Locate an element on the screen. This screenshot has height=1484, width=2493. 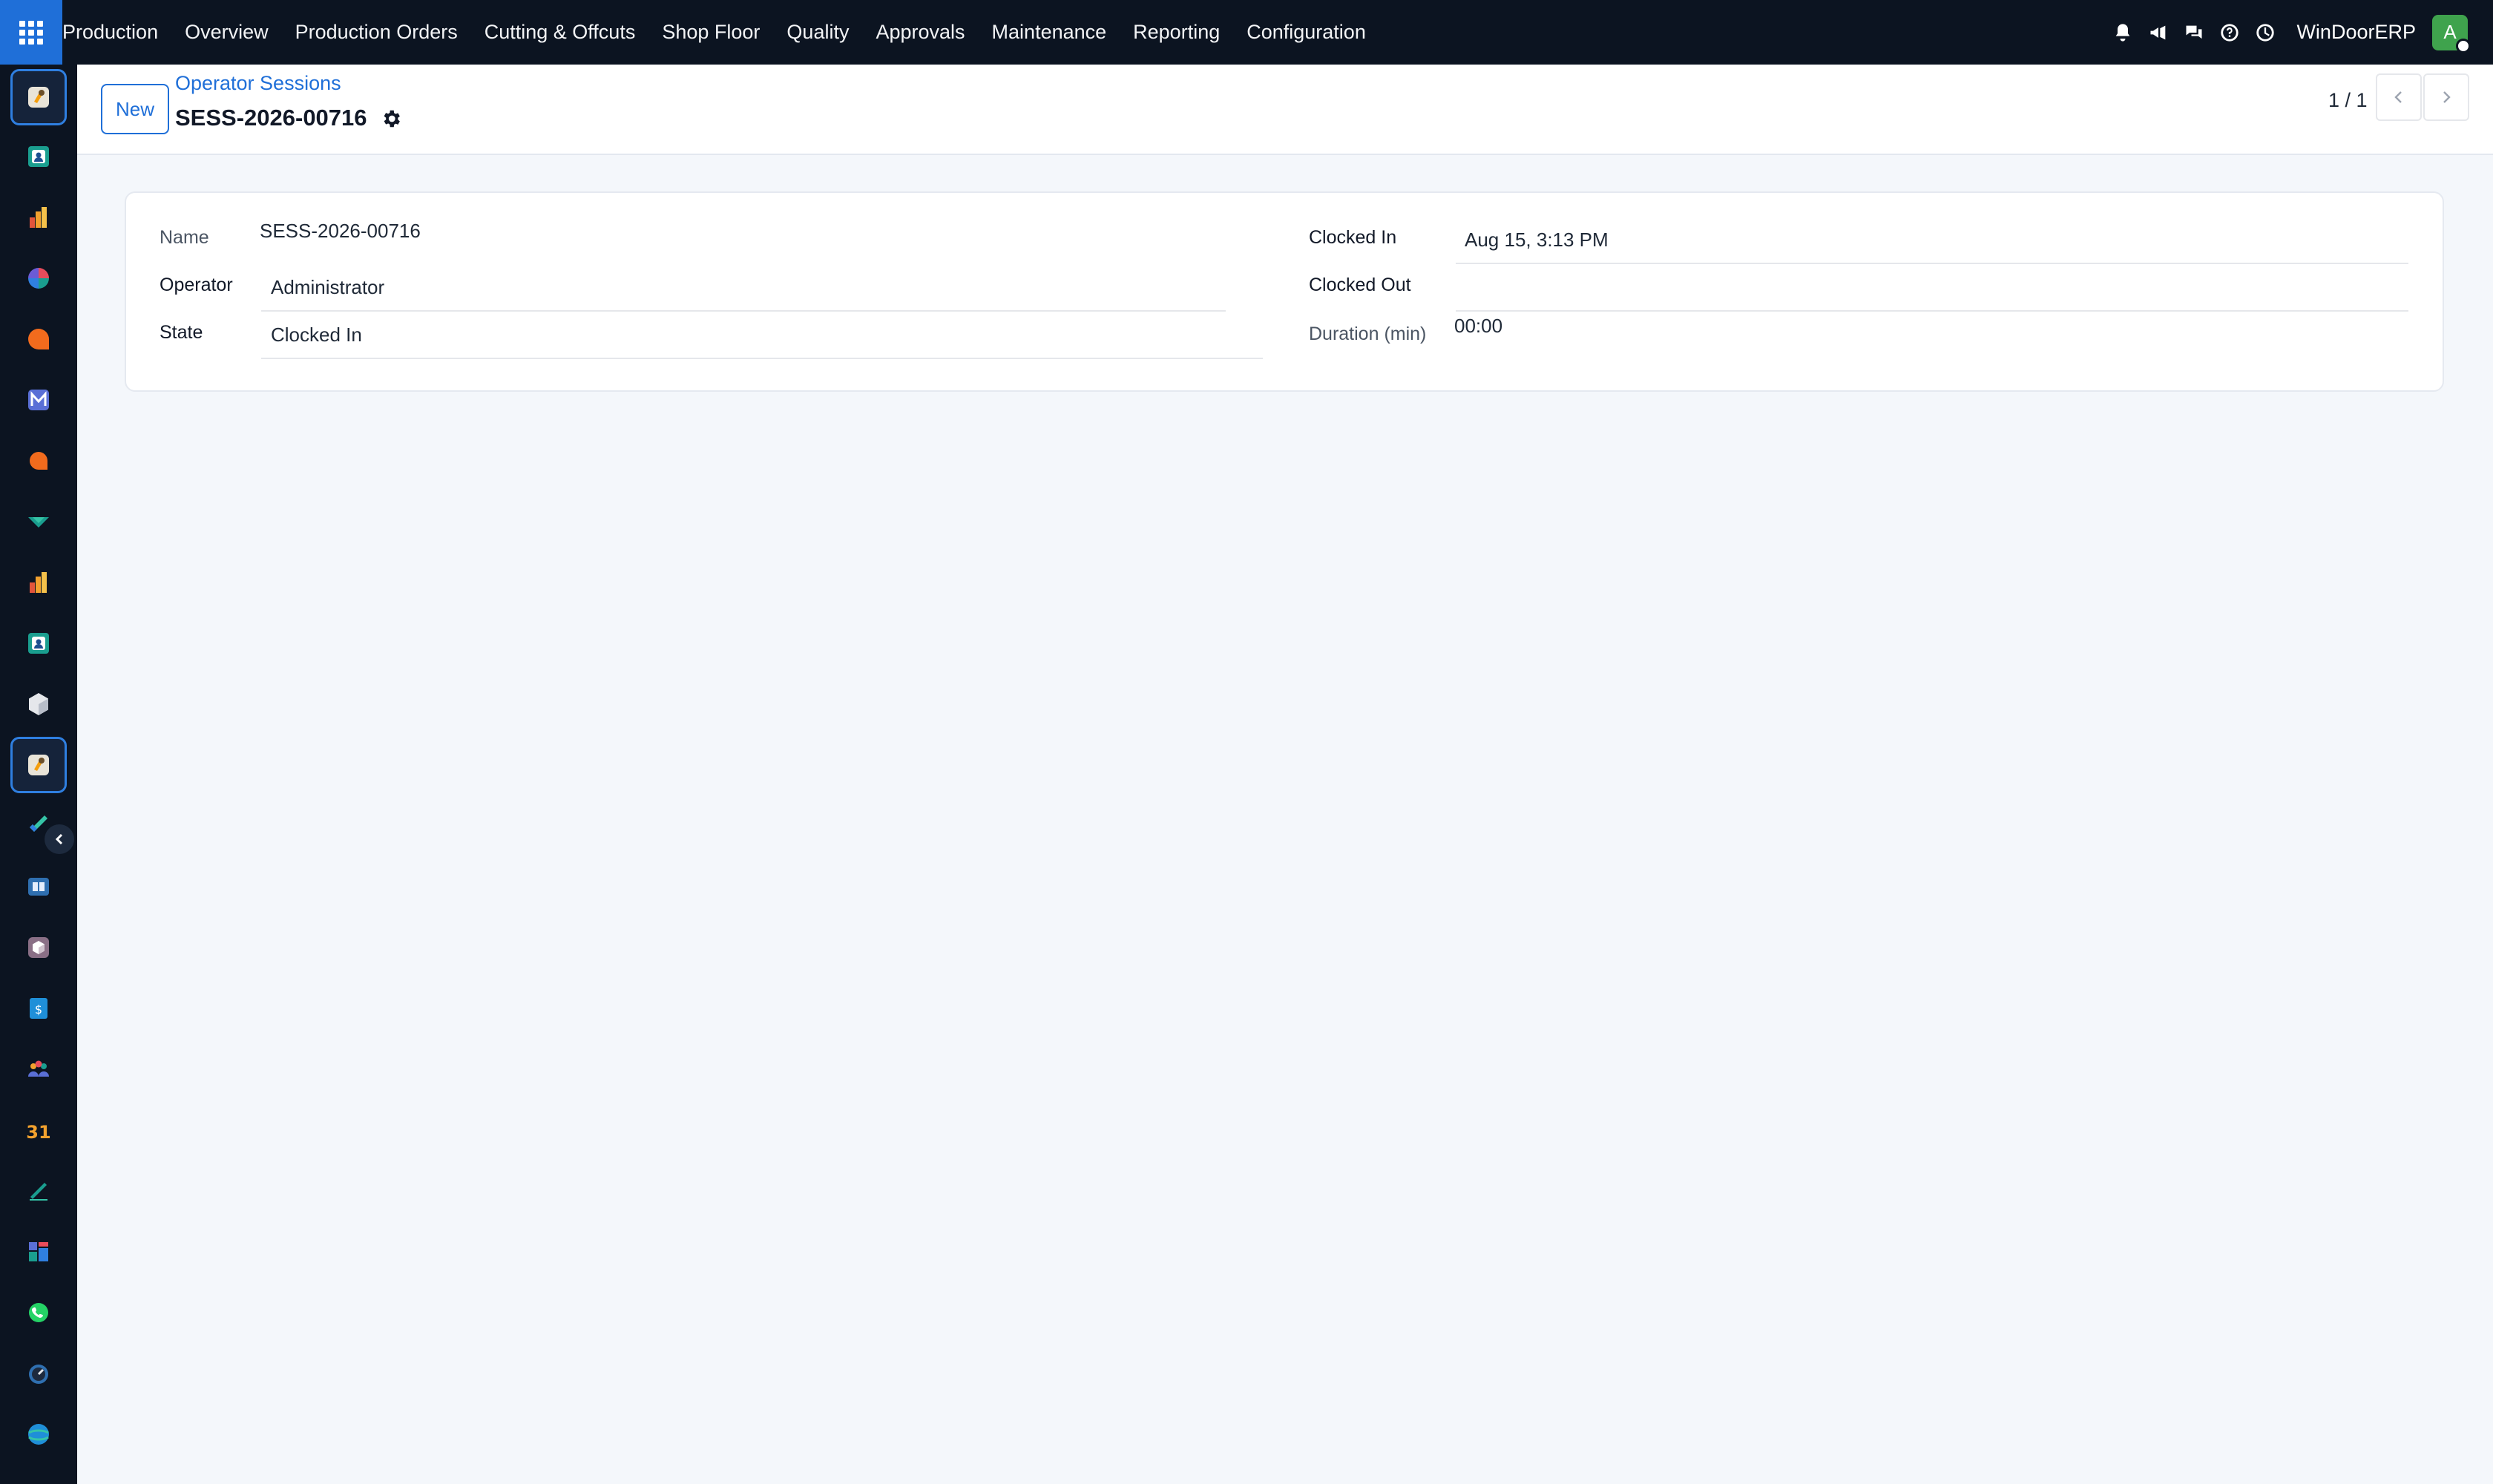
clocked-in-label: Clocked In is located at coordinates (1353, 237).